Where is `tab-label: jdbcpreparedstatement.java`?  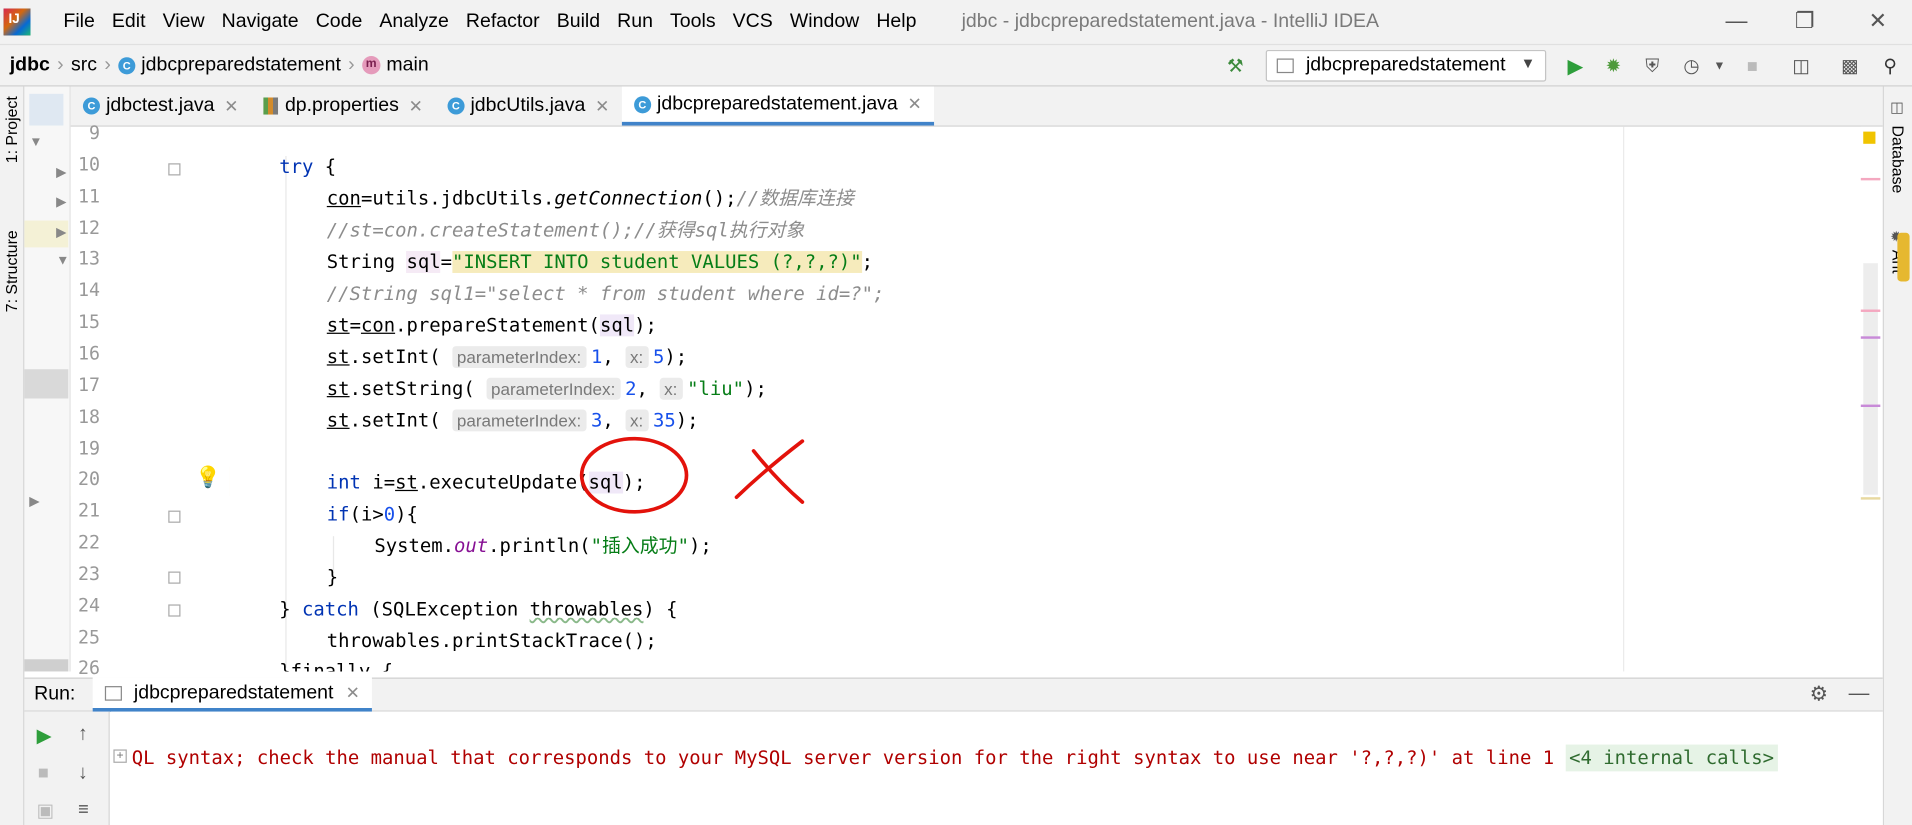 tab-label: jdbcpreparedstatement.java is located at coordinates (777, 103).